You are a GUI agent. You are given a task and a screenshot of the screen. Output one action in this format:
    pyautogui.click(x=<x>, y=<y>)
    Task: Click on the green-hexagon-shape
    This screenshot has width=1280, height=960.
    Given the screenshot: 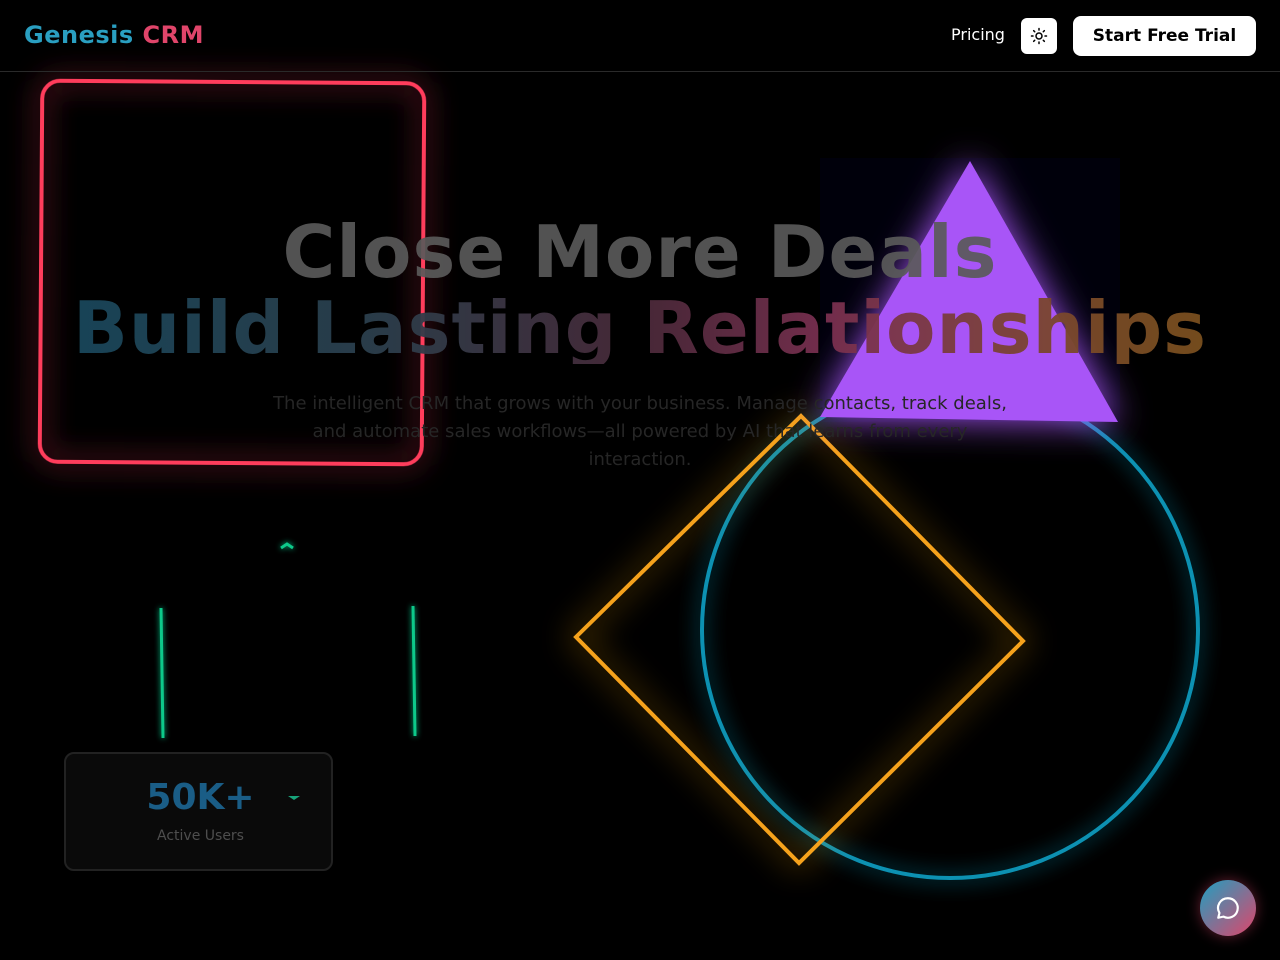 What is the action you would take?
    pyautogui.click(x=288, y=640)
    